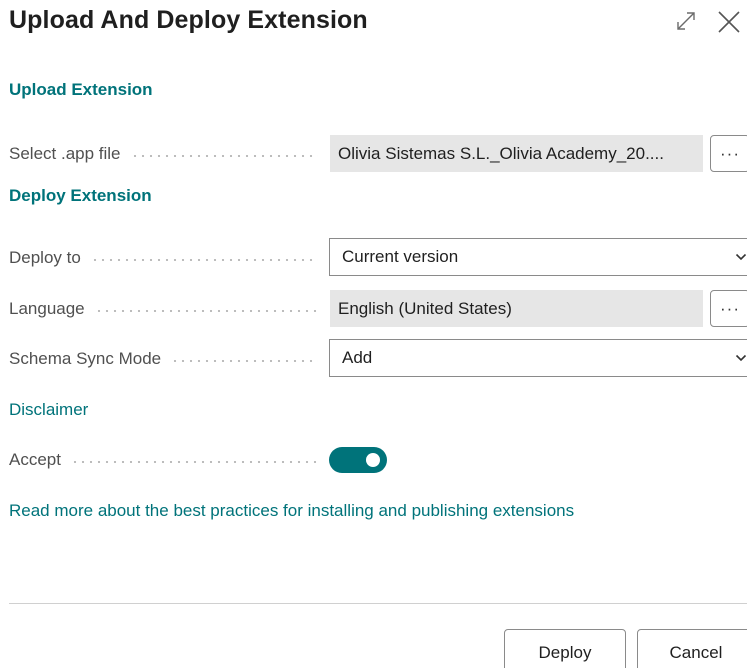 The height and width of the screenshot is (668, 747). I want to click on app-file-assist-button: ···, so click(728, 153).